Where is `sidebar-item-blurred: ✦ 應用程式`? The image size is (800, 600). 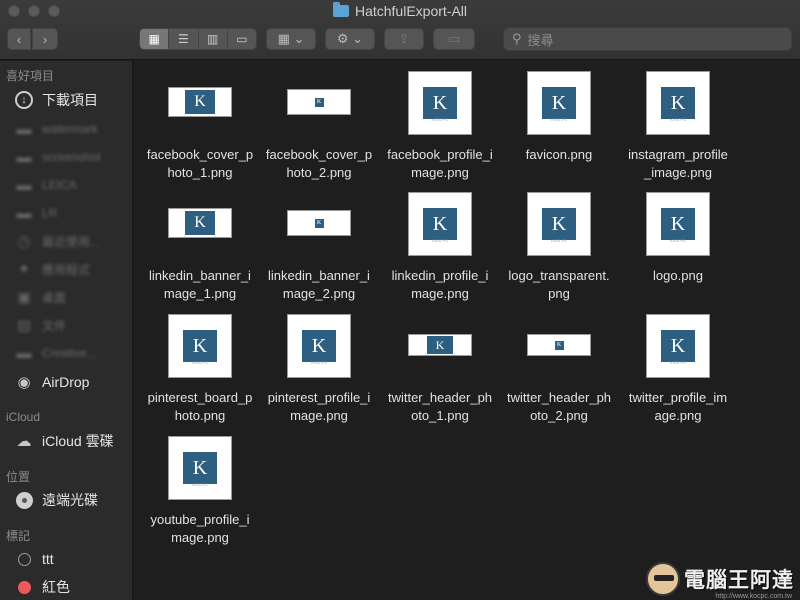 sidebar-item-blurred: ✦ 應用程式 is located at coordinates (52, 269).